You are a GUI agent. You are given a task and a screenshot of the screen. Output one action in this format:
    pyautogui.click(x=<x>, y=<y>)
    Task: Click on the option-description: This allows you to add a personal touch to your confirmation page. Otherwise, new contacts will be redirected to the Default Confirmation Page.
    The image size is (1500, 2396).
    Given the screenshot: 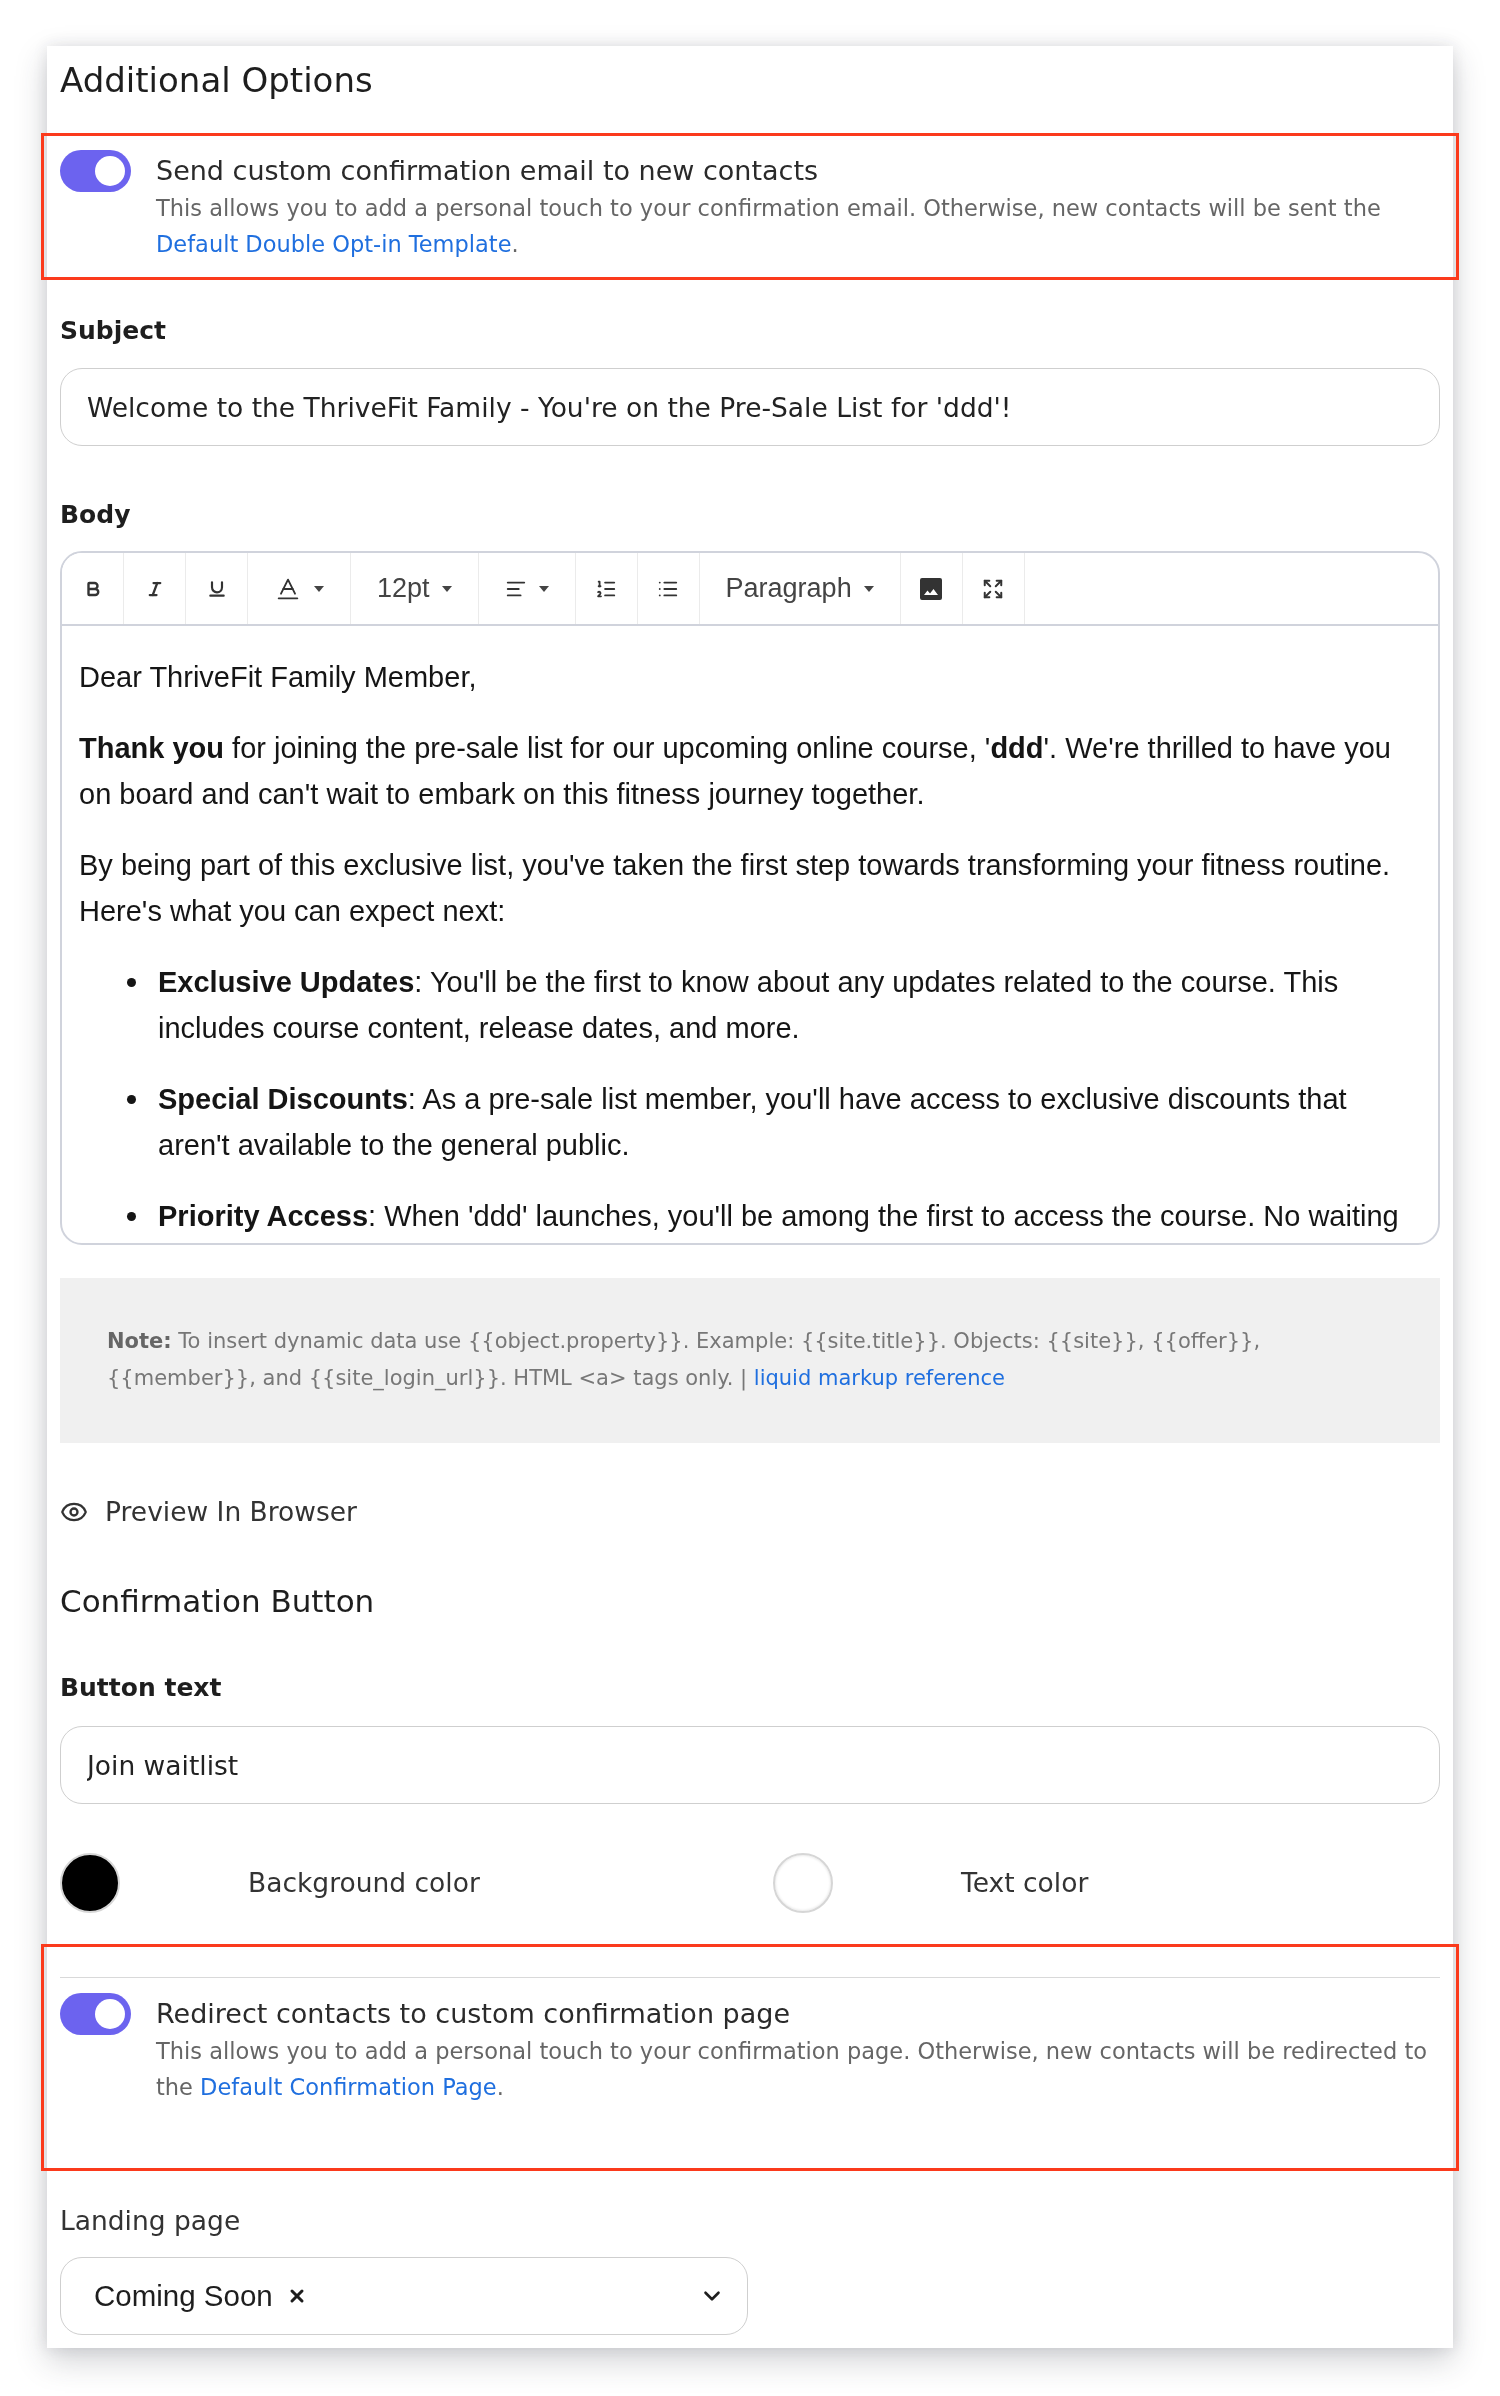 What is the action you would take?
    pyautogui.click(x=792, y=2069)
    